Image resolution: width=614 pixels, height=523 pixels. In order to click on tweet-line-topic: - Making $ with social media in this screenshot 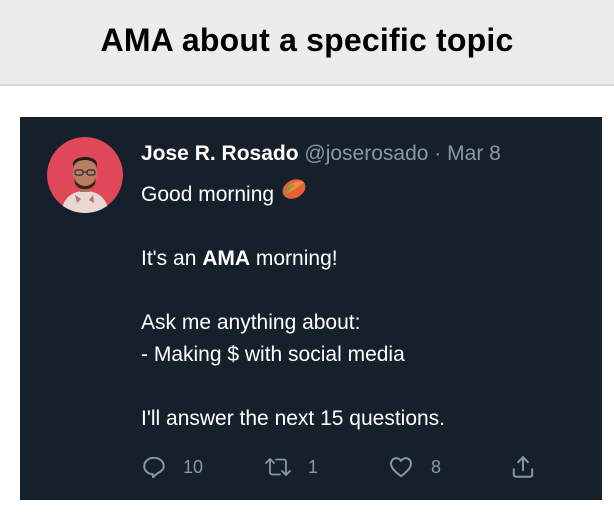, I will do `click(273, 354)`.